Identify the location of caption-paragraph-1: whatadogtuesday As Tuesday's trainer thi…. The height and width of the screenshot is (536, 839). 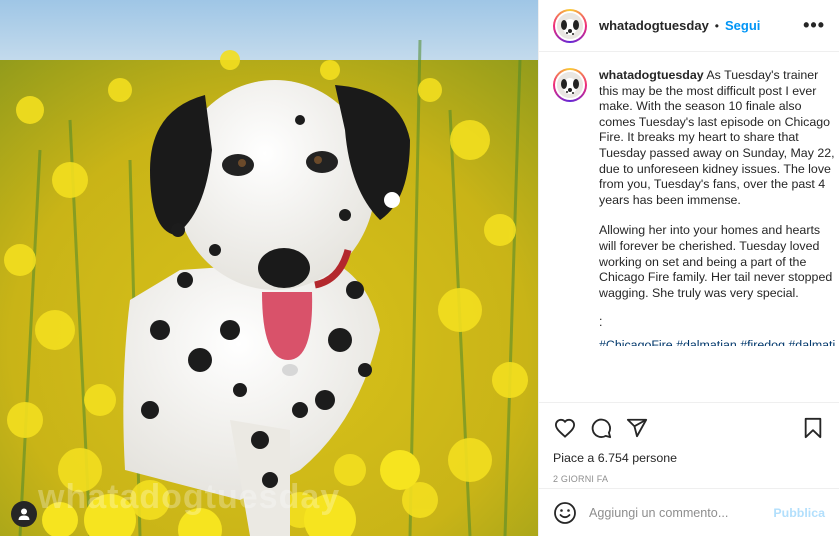
(717, 138).